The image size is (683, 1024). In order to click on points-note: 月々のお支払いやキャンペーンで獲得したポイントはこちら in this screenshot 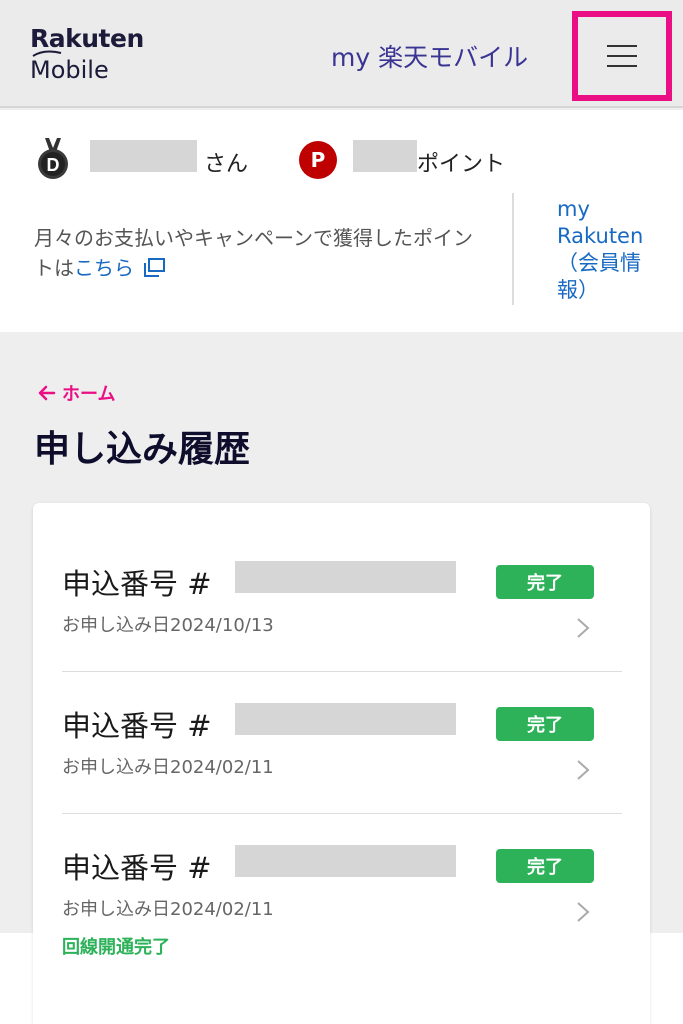, I will do `click(259, 253)`.